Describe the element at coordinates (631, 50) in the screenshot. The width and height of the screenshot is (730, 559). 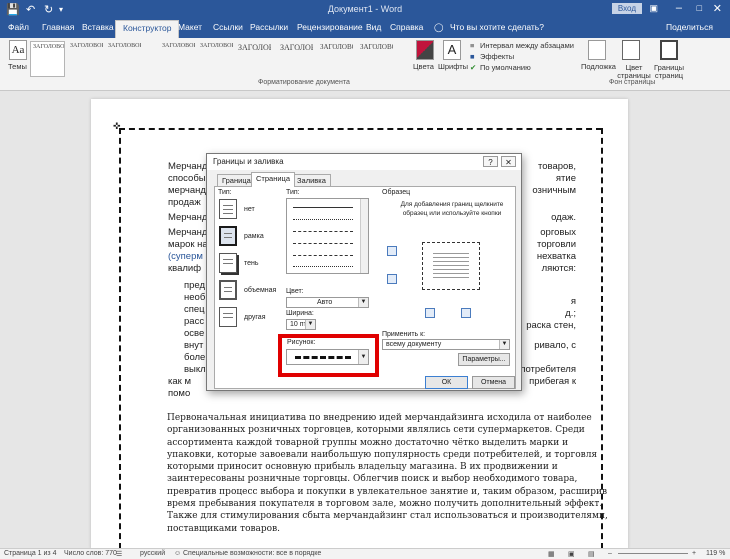
I see `page-color-icon` at that location.